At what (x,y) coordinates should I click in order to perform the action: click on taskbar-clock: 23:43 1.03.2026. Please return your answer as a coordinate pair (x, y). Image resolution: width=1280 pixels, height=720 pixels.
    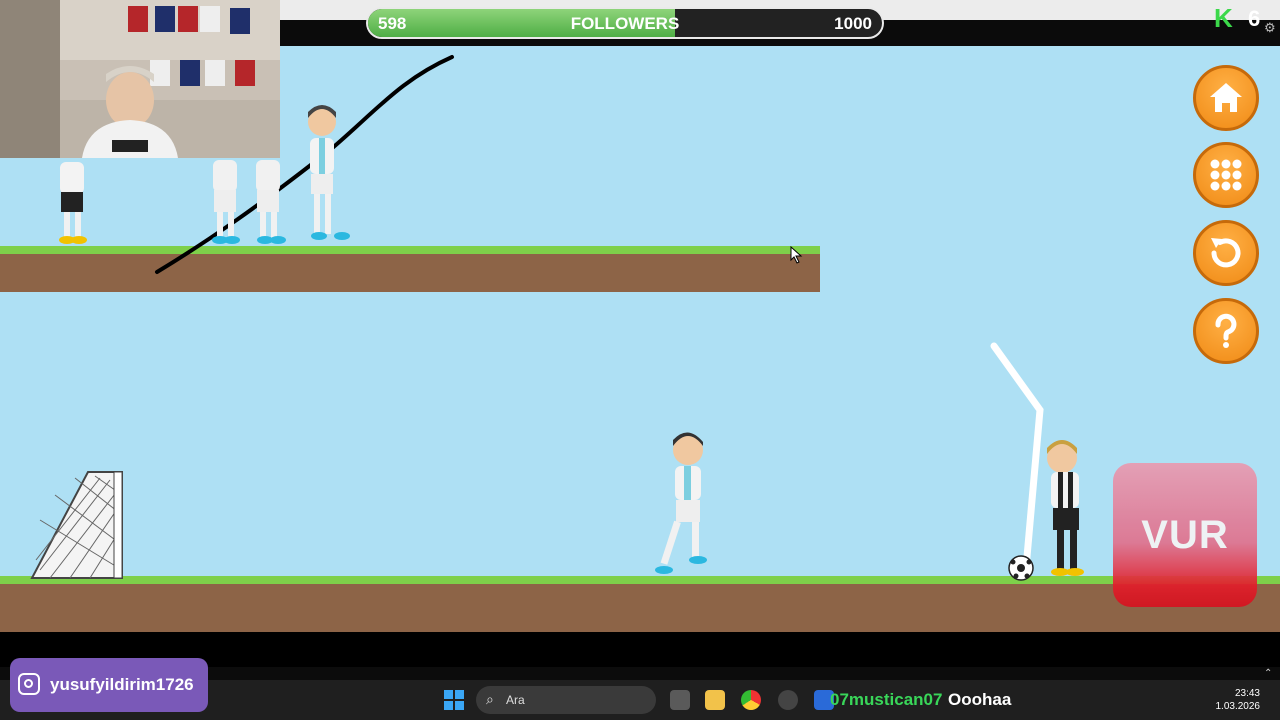
    Looking at the image, I should click on (1238, 700).